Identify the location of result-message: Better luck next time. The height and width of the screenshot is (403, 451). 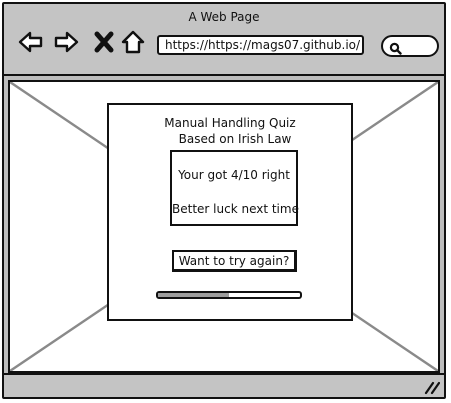
(235, 209).